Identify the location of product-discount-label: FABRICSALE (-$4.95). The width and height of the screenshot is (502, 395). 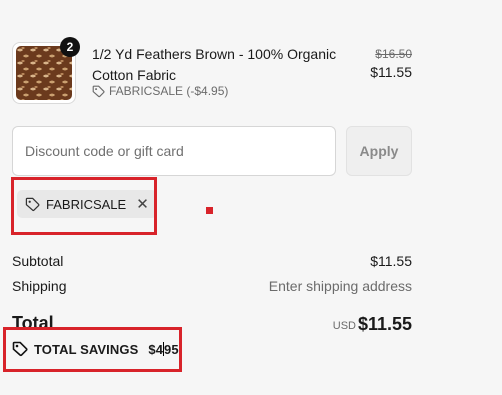
(169, 91).